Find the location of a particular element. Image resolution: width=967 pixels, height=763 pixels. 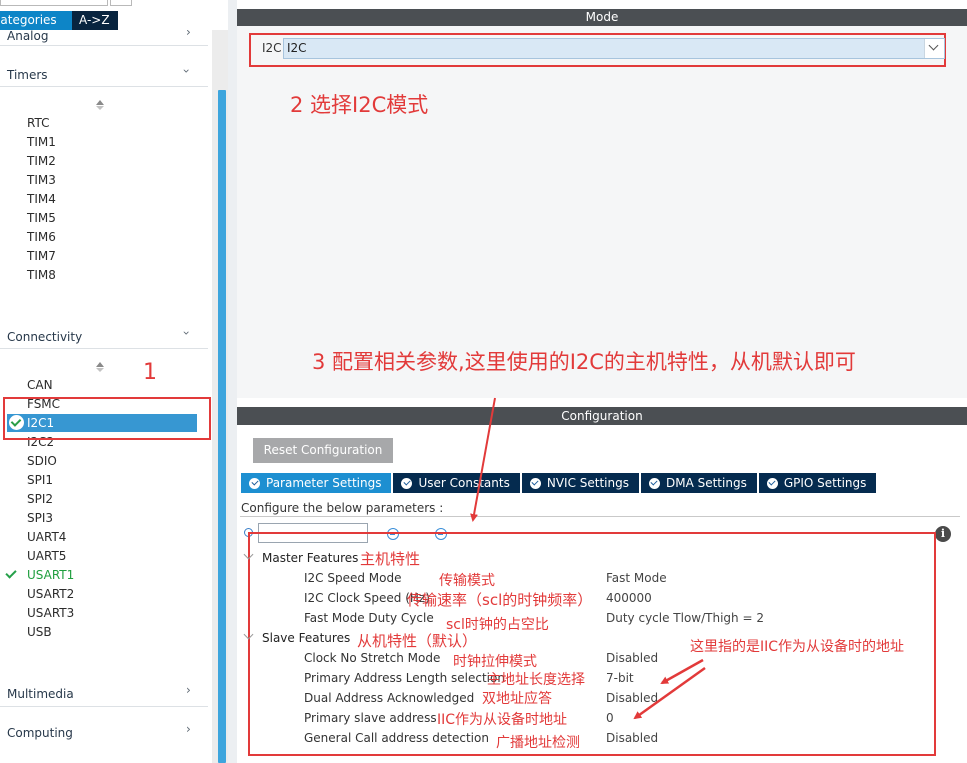

category-computing: Computing is located at coordinates (40, 733).